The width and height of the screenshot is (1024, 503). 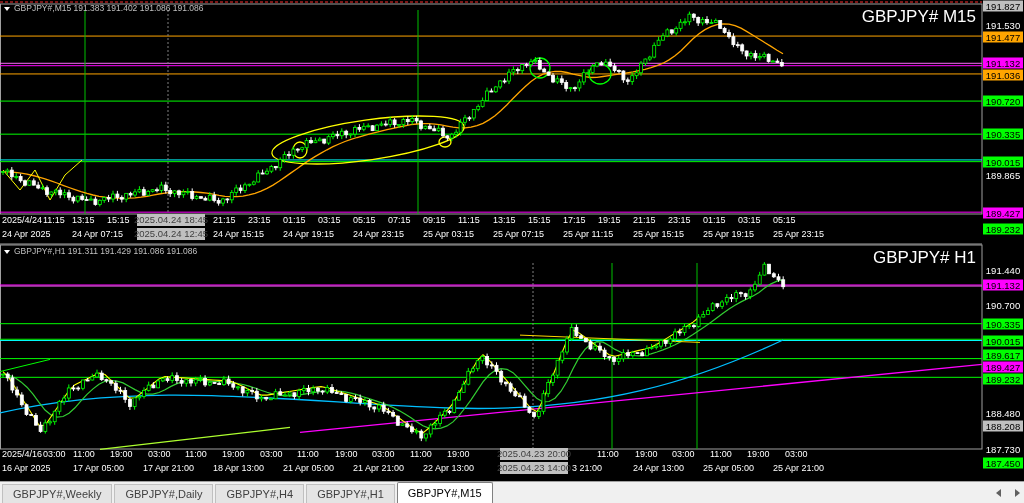 What do you see at coordinates (98, 234) in the screenshot?
I see `time-axis-label: 24 Apr 07:15` at bounding box center [98, 234].